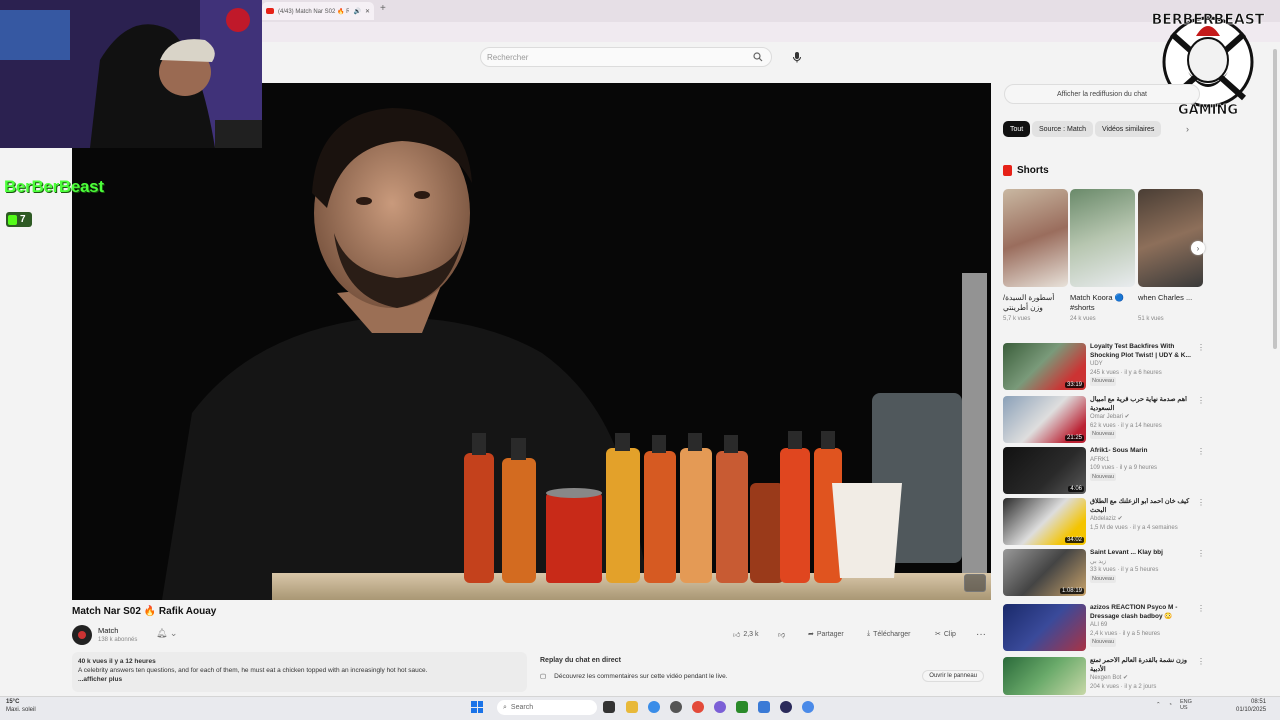 The image size is (1280, 720). I want to click on kick-app-icon, so click(742, 707).